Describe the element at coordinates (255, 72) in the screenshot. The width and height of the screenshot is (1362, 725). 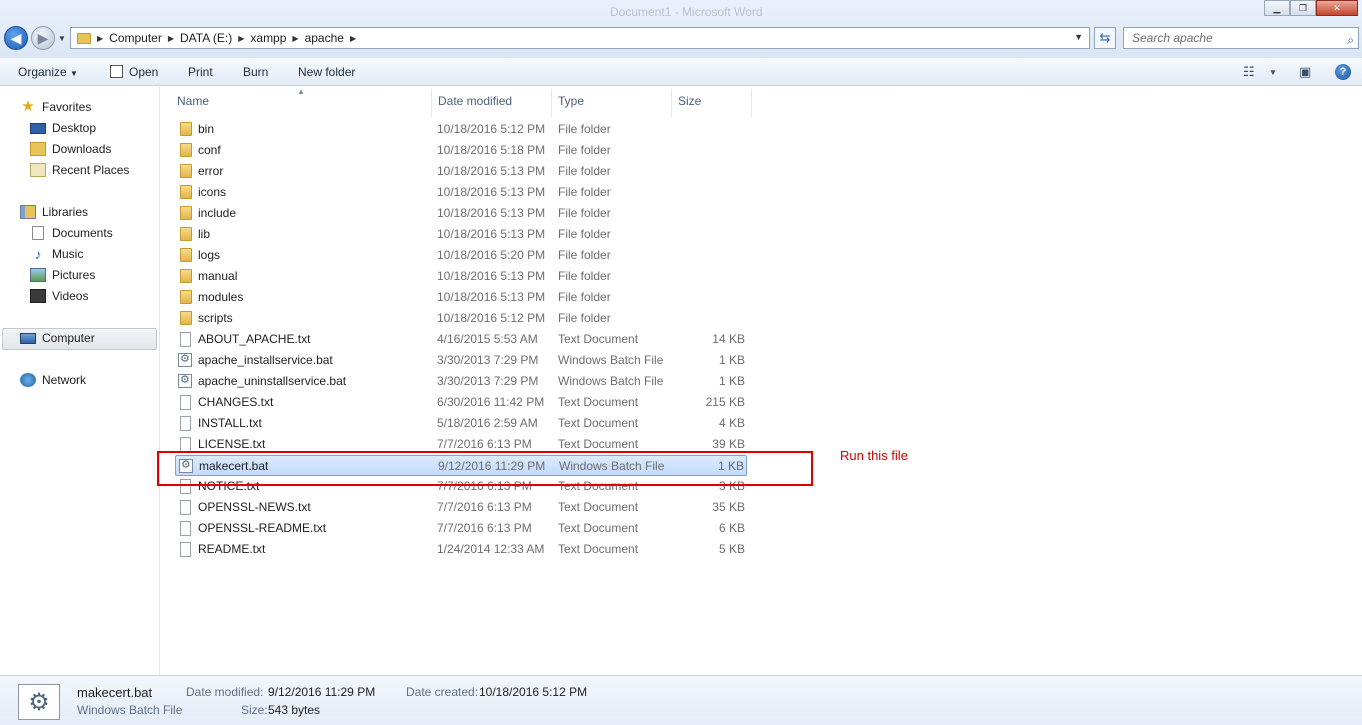
I see `burn-button: Burn` at that location.